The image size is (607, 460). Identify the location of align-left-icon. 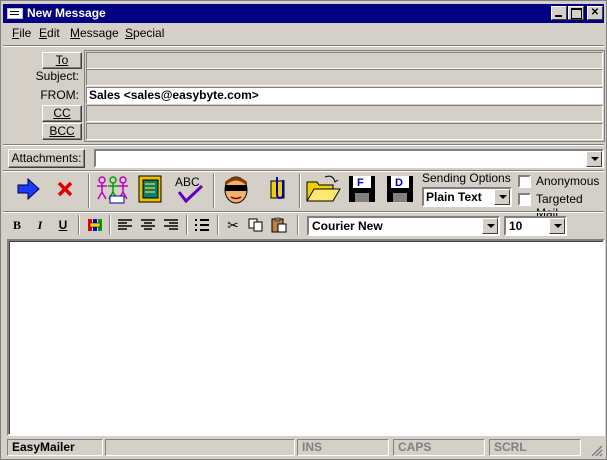
(125, 224).